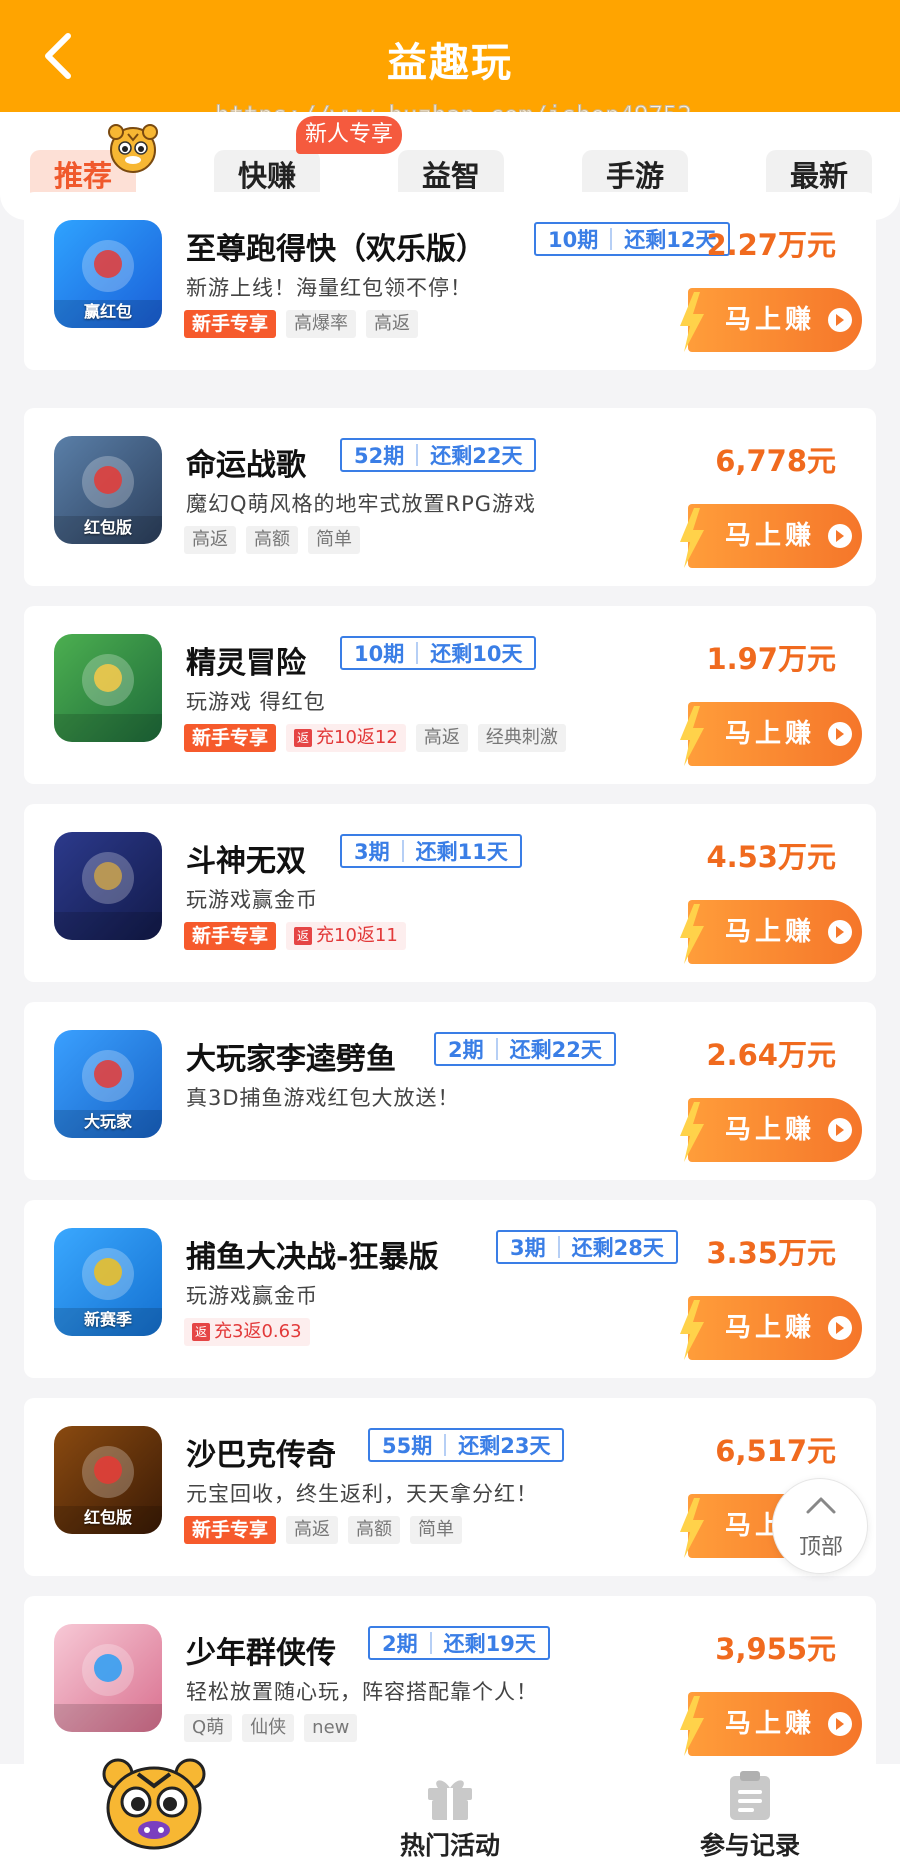 The width and height of the screenshot is (900, 1873). I want to click on back-to-top-label: 顶部, so click(820, 1547).